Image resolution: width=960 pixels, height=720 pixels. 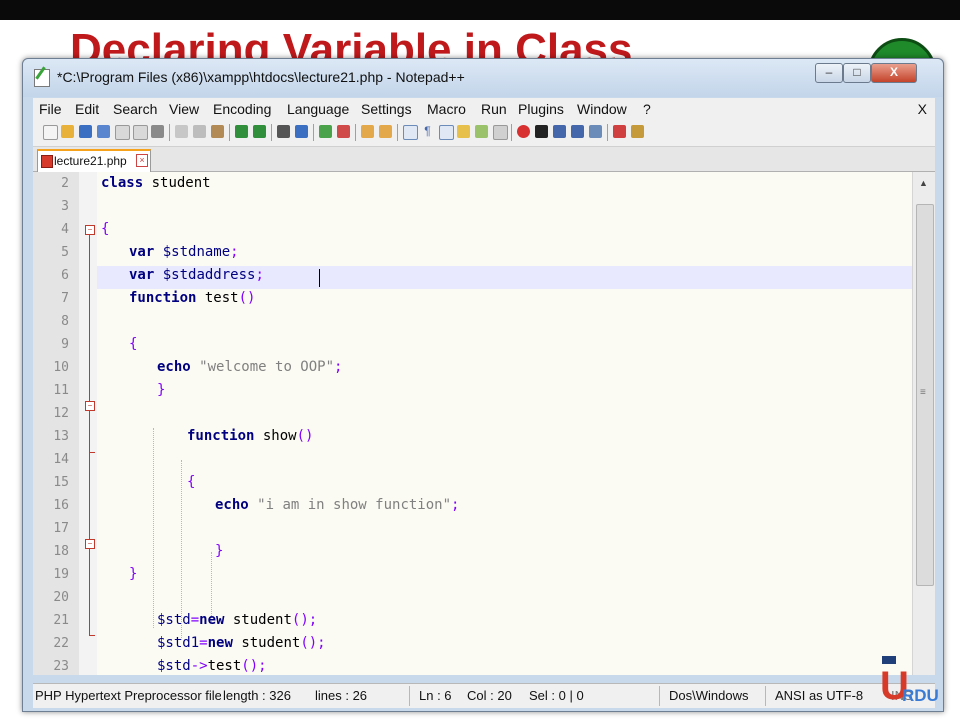 What do you see at coordinates (922, 109) in the screenshot?
I see `close-document-x: X` at bounding box center [922, 109].